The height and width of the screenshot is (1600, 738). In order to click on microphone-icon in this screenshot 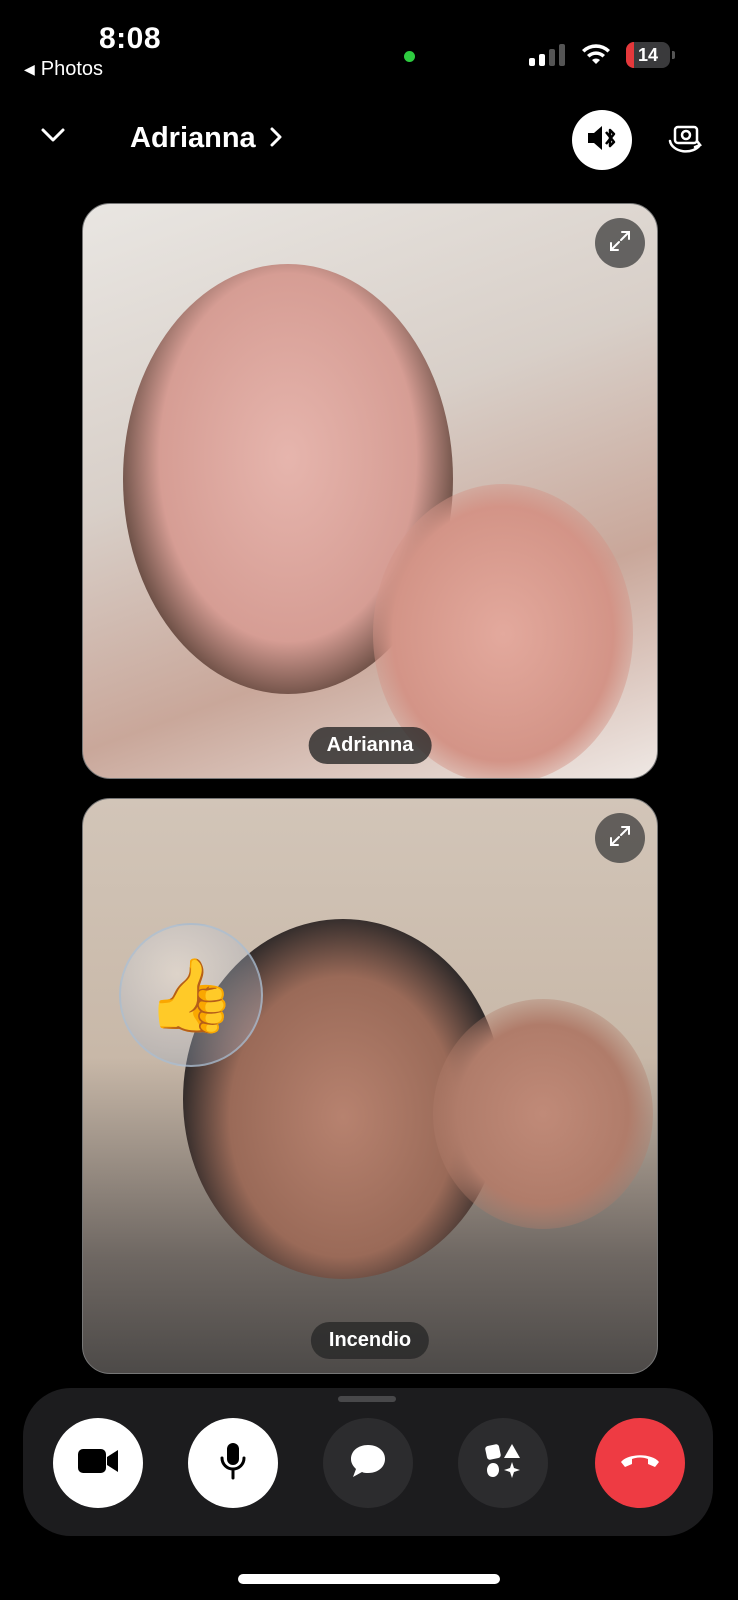, I will do `click(233, 1463)`.